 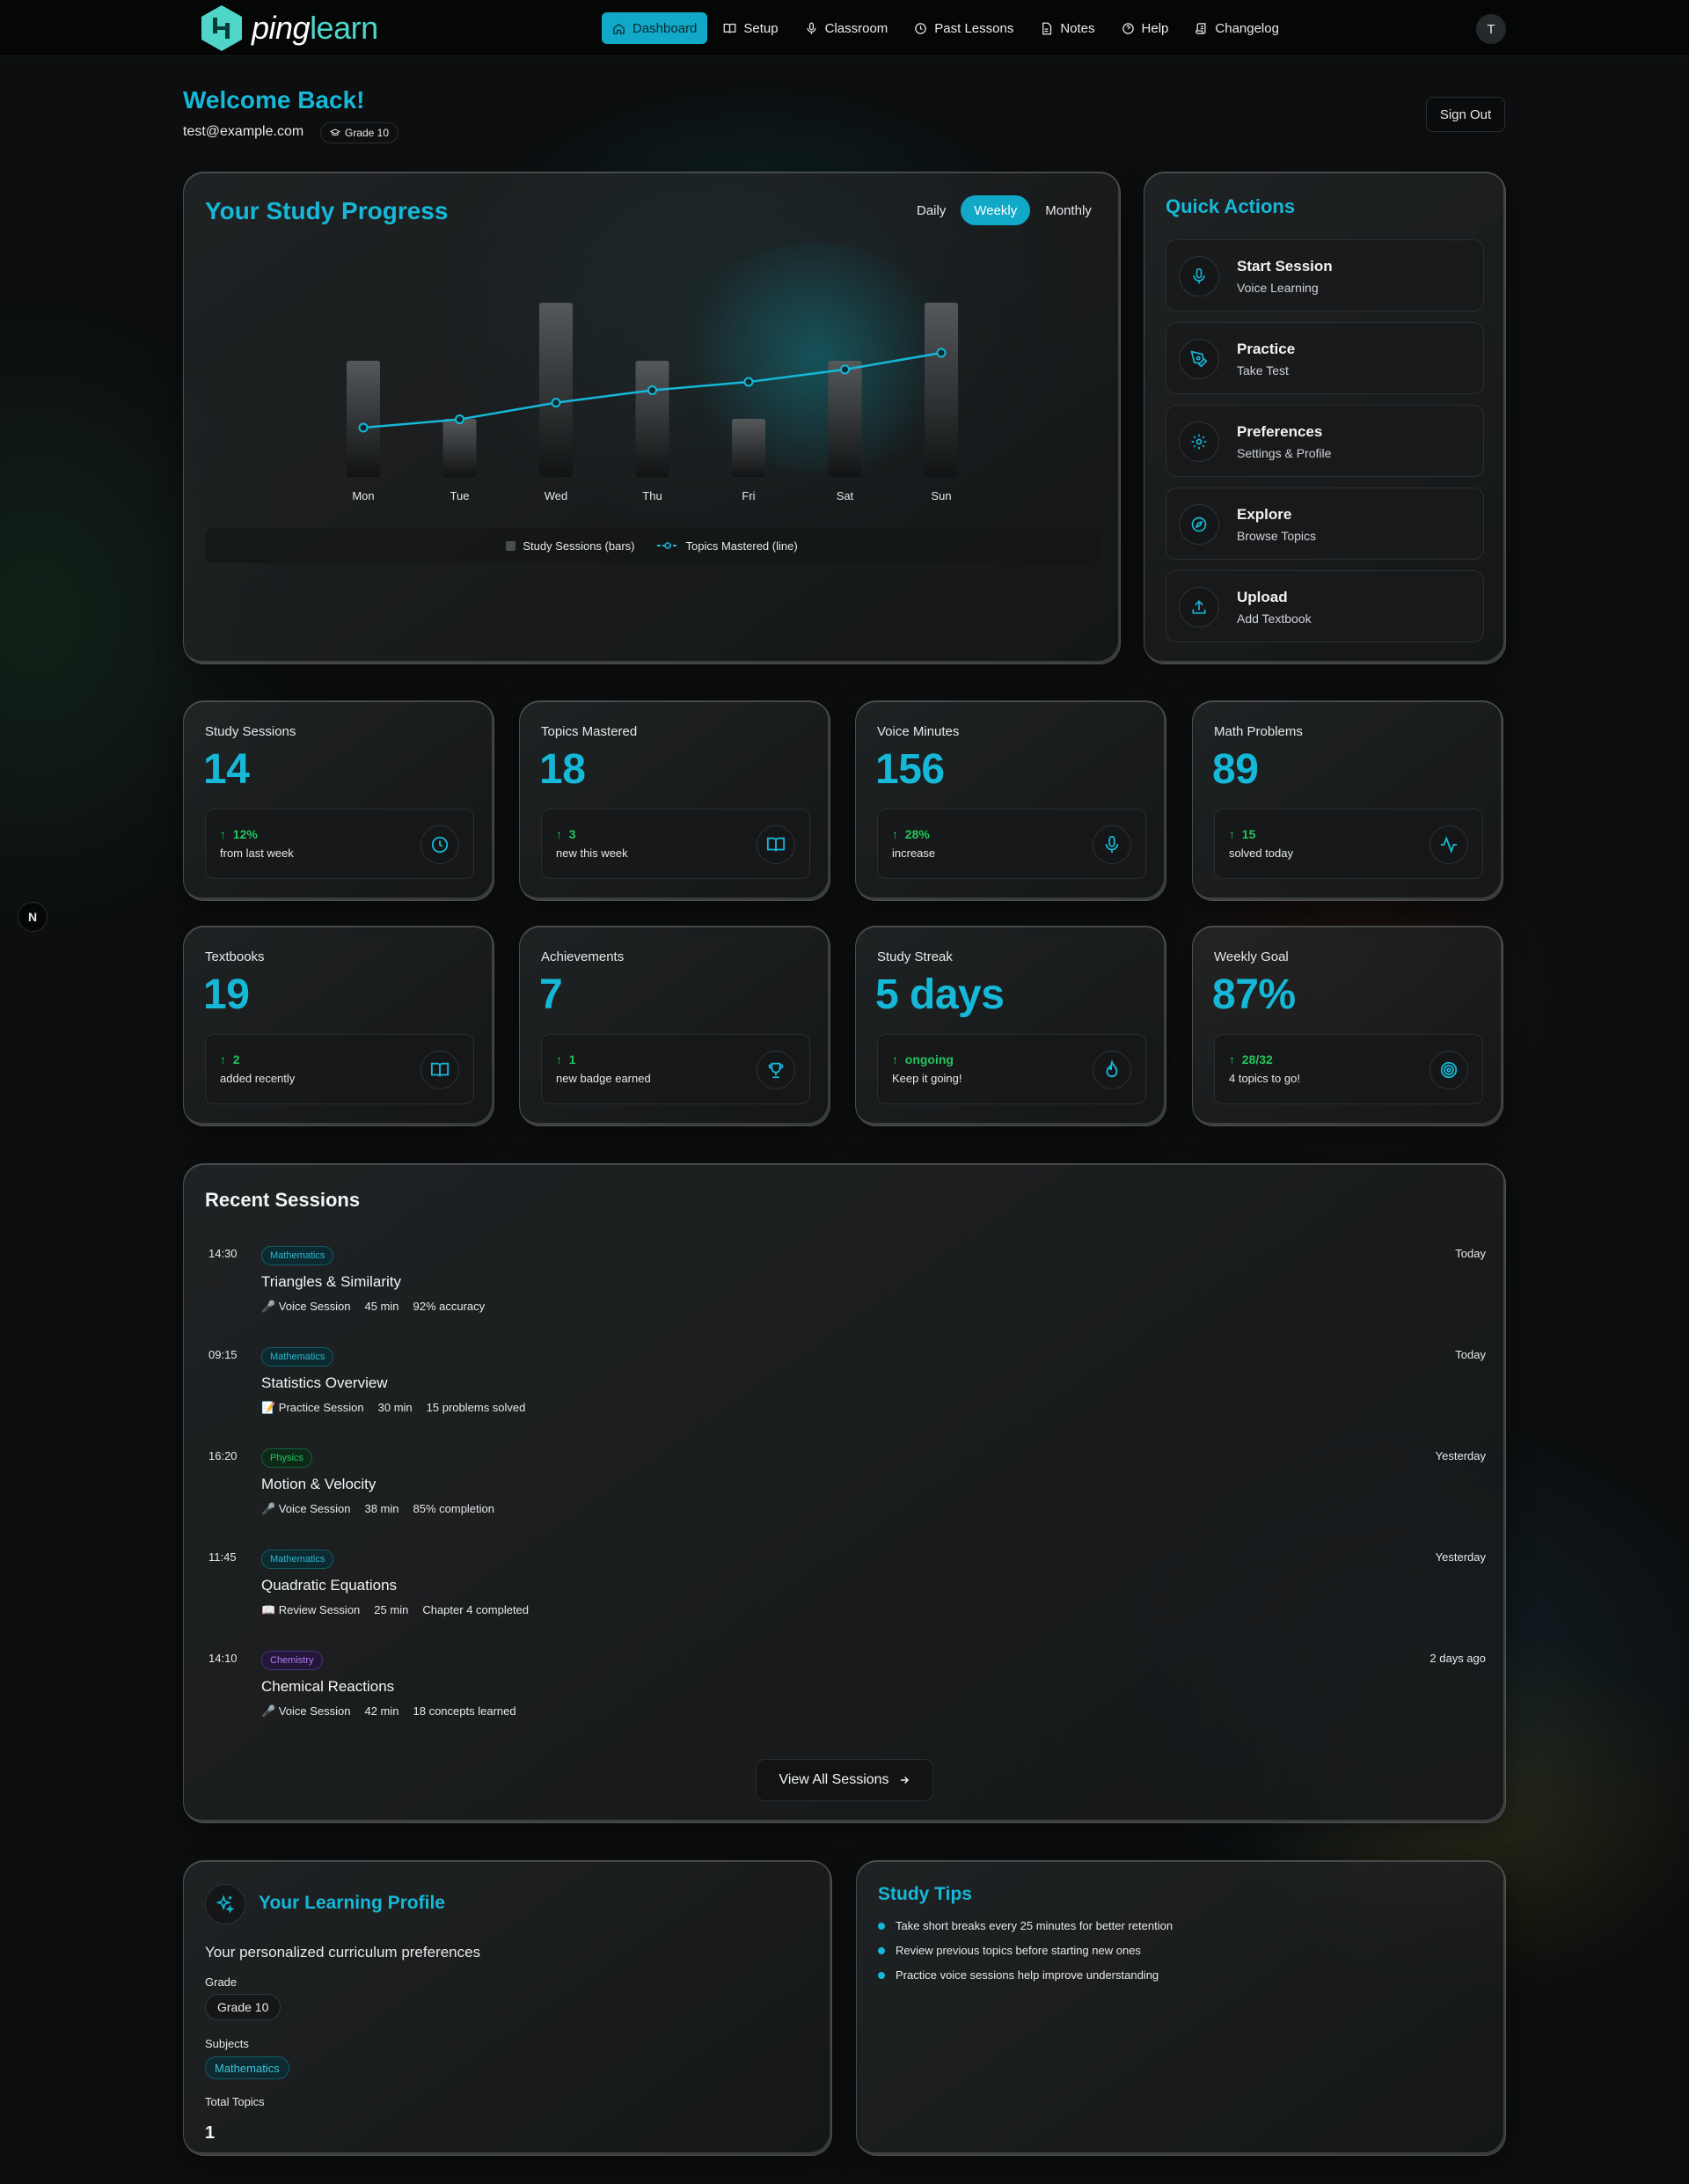 I want to click on session-duration: 38 min, so click(x=381, y=1508).